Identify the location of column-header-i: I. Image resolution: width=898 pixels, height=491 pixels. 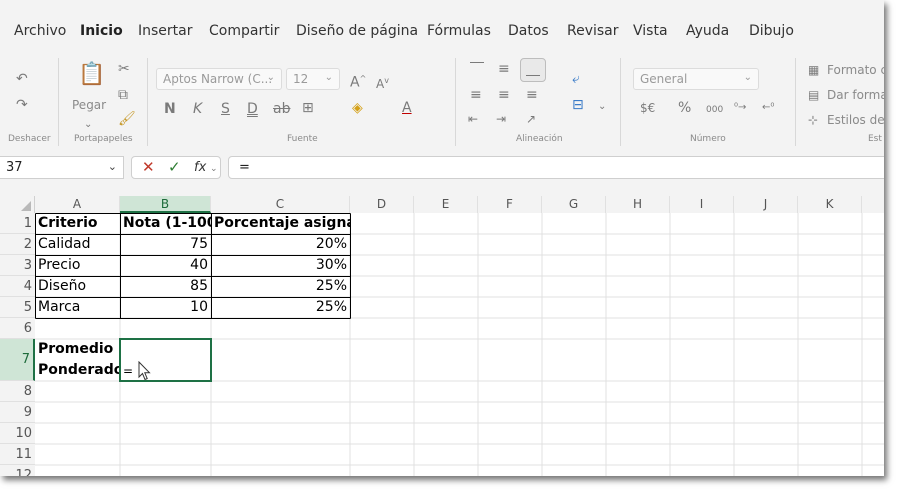
(702, 204).